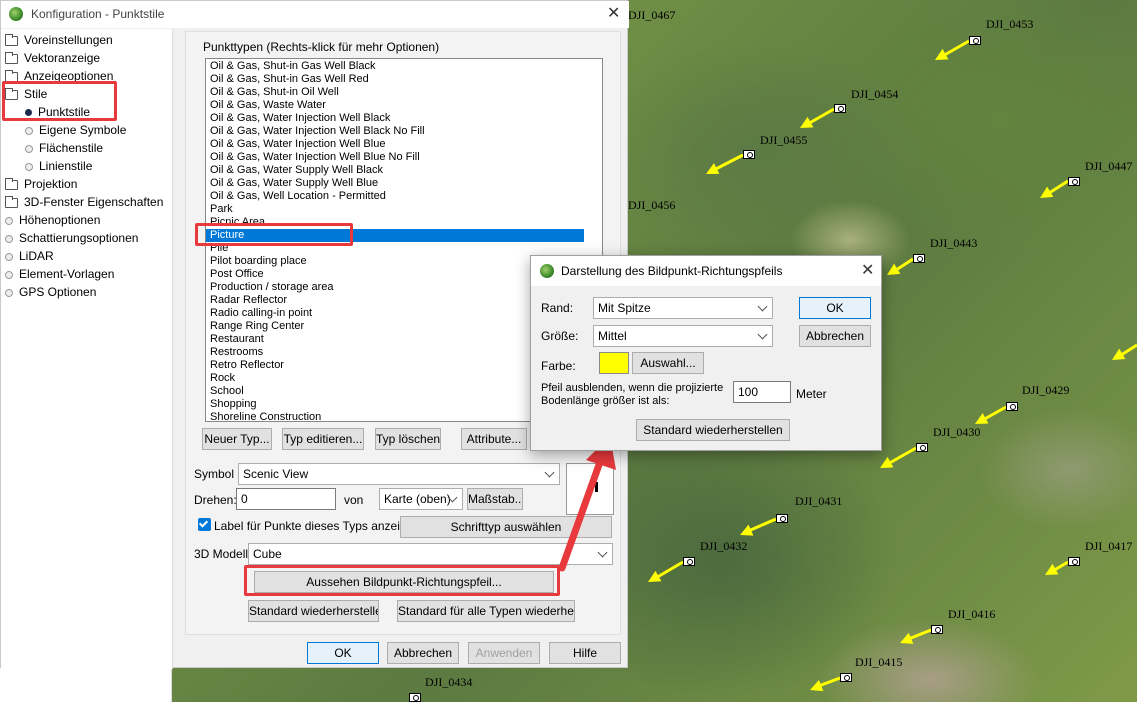 This screenshot has width=1137, height=702. Describe the element at coordinates (632, 388) in the screenshot. I see `hide-label-line1: Pfeil ausblenden, wenn die projizierte` at that location.